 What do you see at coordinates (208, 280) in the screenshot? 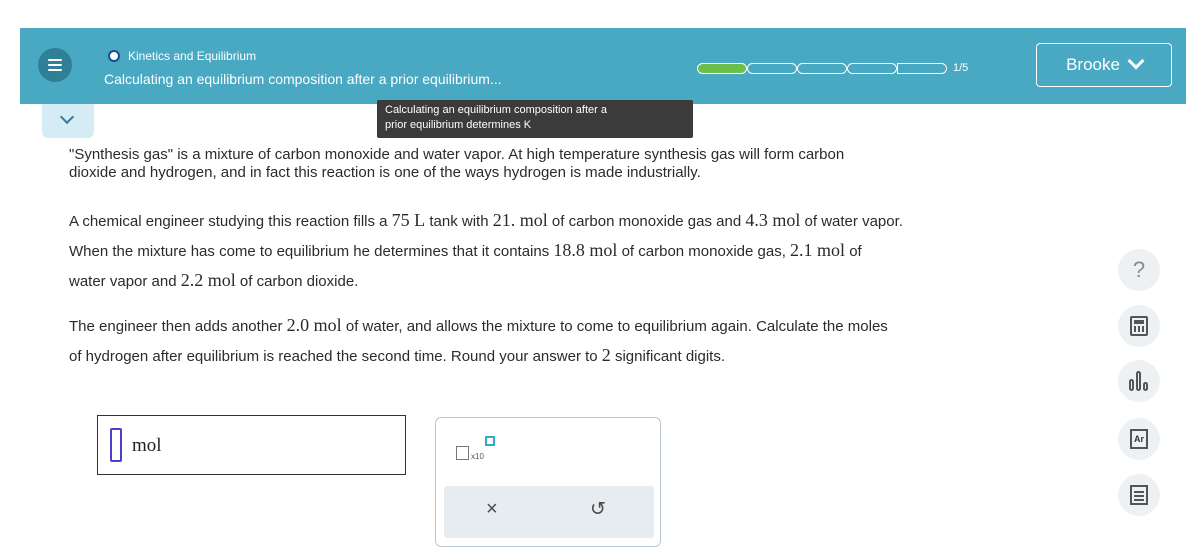
I see `math-value: 2.2 mol` at bounding box center [208, 280].